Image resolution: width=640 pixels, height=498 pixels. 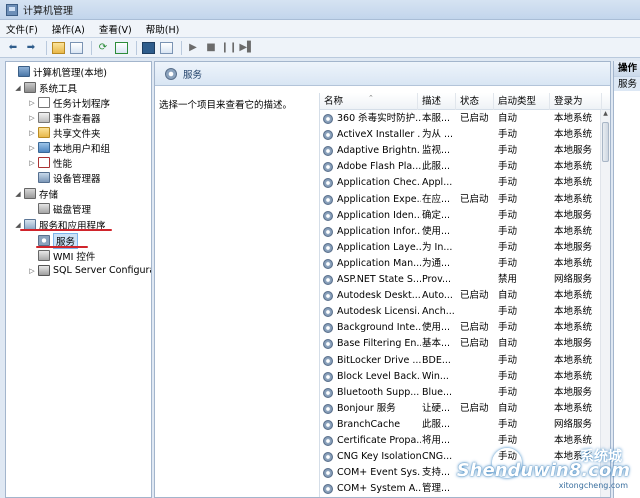 I want to click on table-row: Application Laye... 为 In... 手动 本地服务, so click(x=461, y=248).